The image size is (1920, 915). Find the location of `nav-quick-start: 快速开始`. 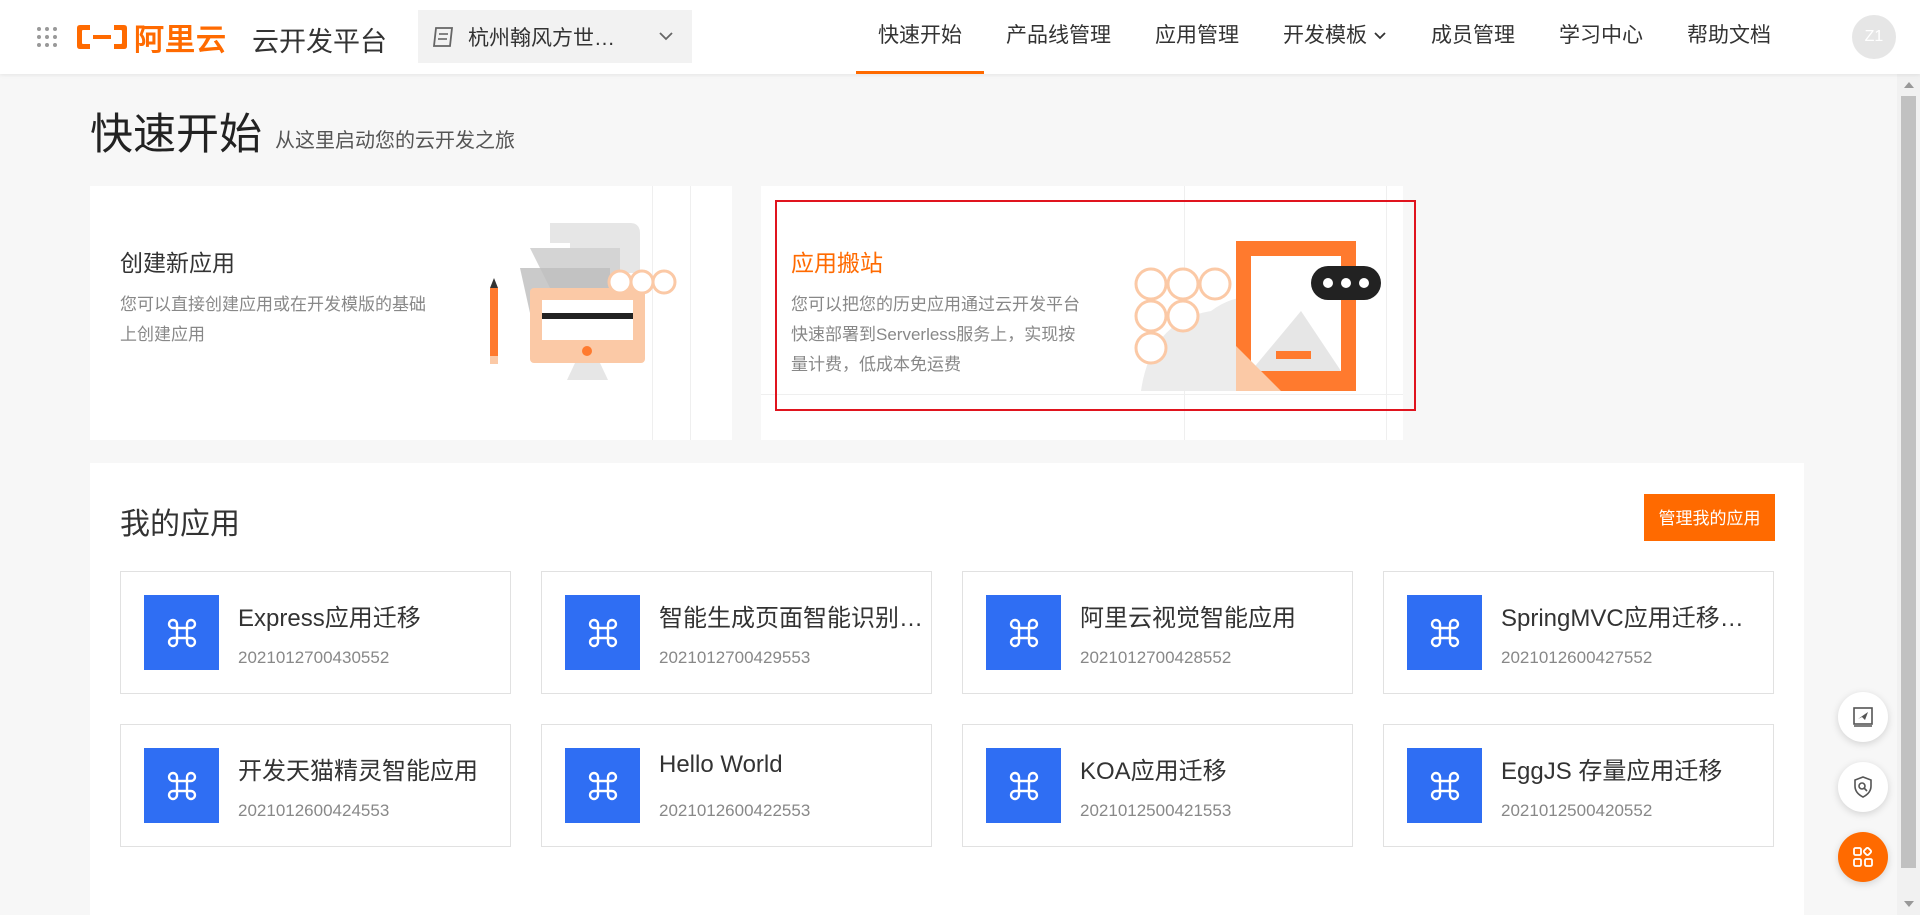

nav-quick-start: 快速开始 is located at coordinates (920, 37).